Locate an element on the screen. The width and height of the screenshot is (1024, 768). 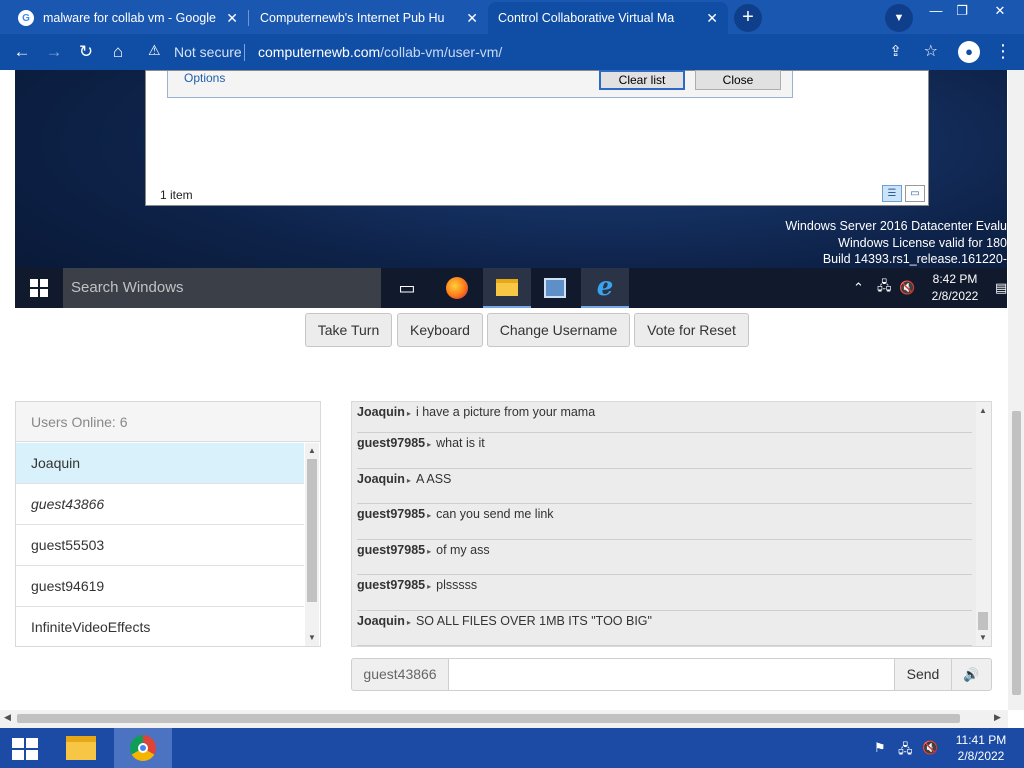
chat-message: Joaquin ▸ i have a picture from your mama is located at coordinates (664, 417).